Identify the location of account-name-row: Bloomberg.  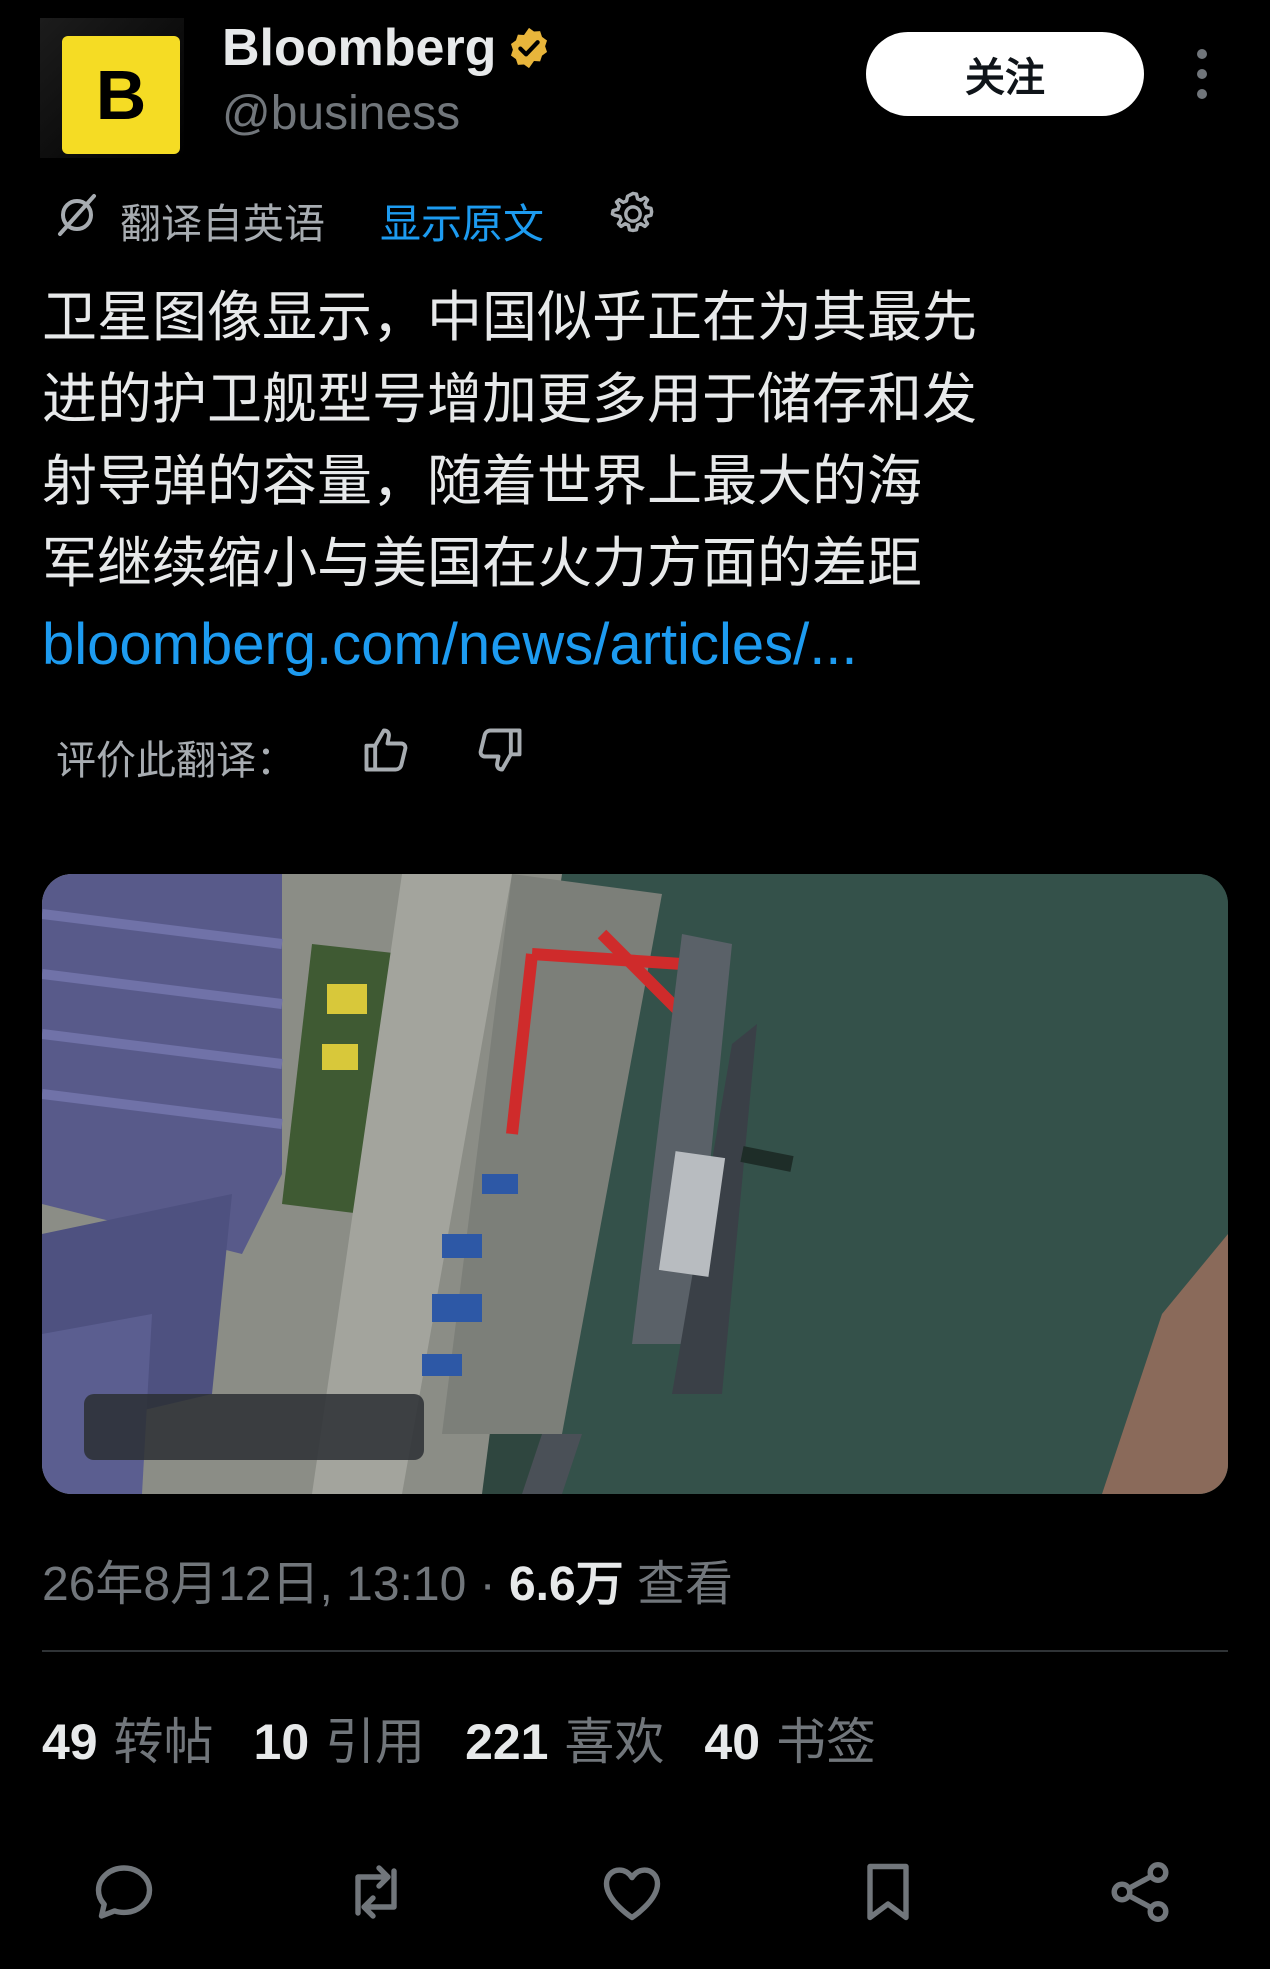
(387, 48).